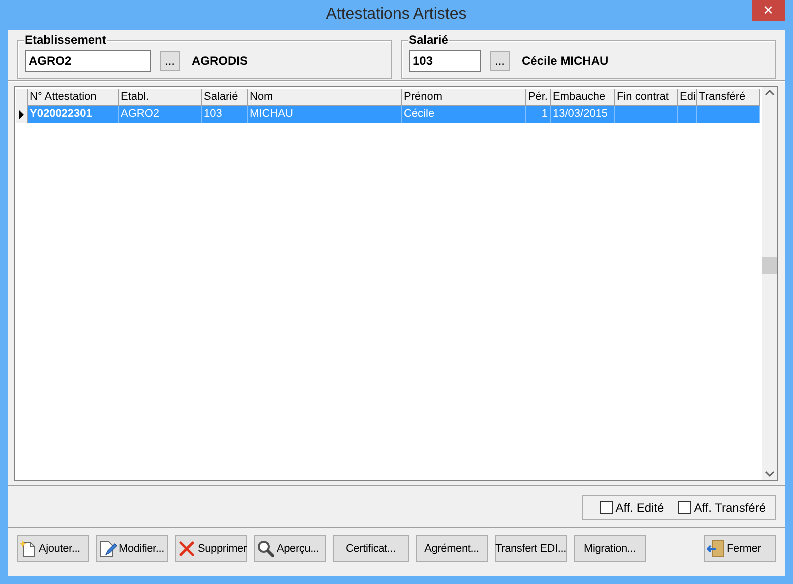  I want to click on row-selector, so click(22, 114).